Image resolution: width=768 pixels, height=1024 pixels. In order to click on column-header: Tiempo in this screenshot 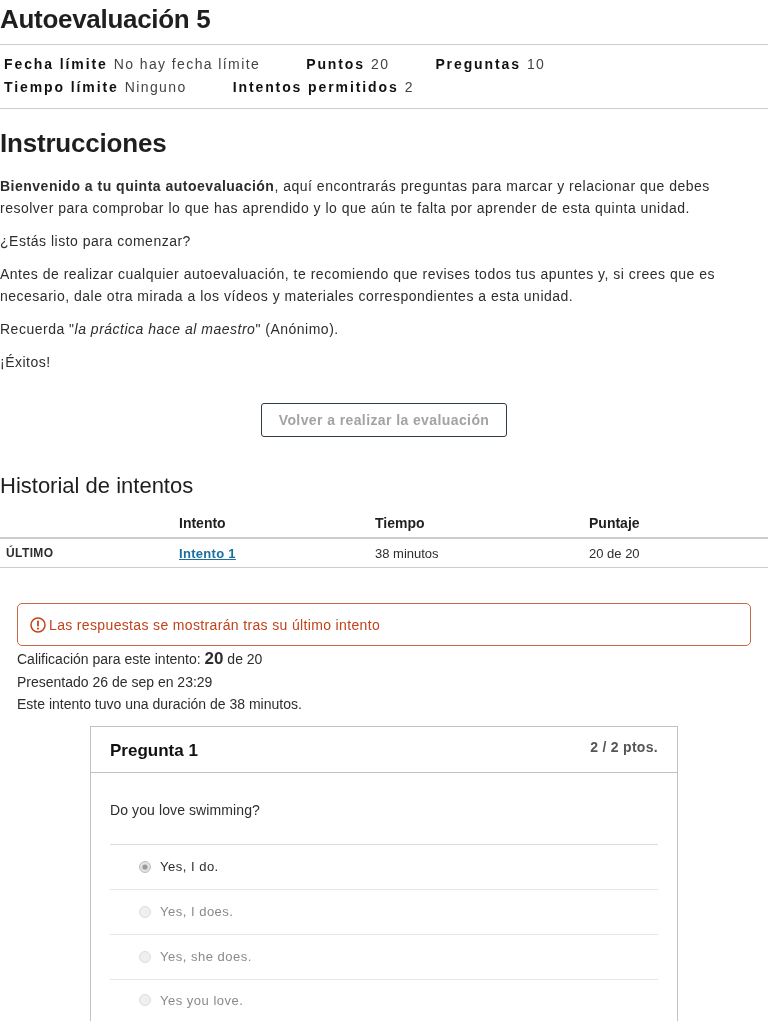, I will do `click(400, 523)`.